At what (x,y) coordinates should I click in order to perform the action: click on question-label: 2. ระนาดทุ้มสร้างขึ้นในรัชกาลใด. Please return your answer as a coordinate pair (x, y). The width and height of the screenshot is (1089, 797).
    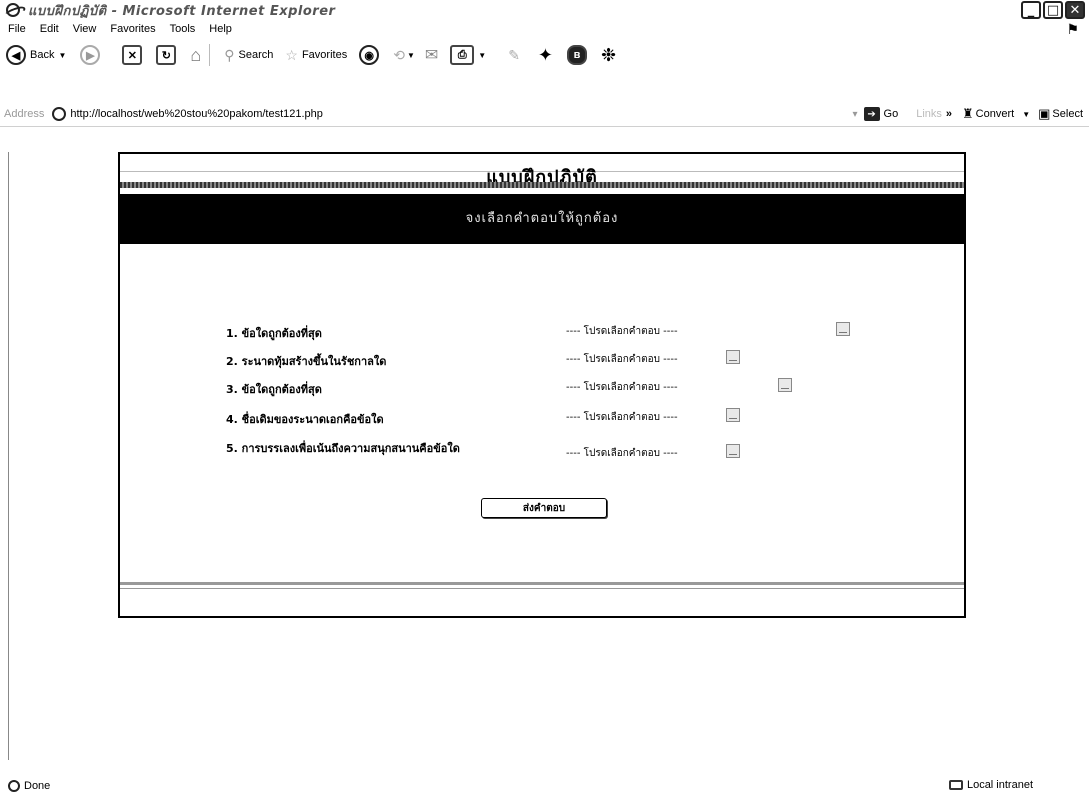
    Looking at the image, I should click on (306, 361).